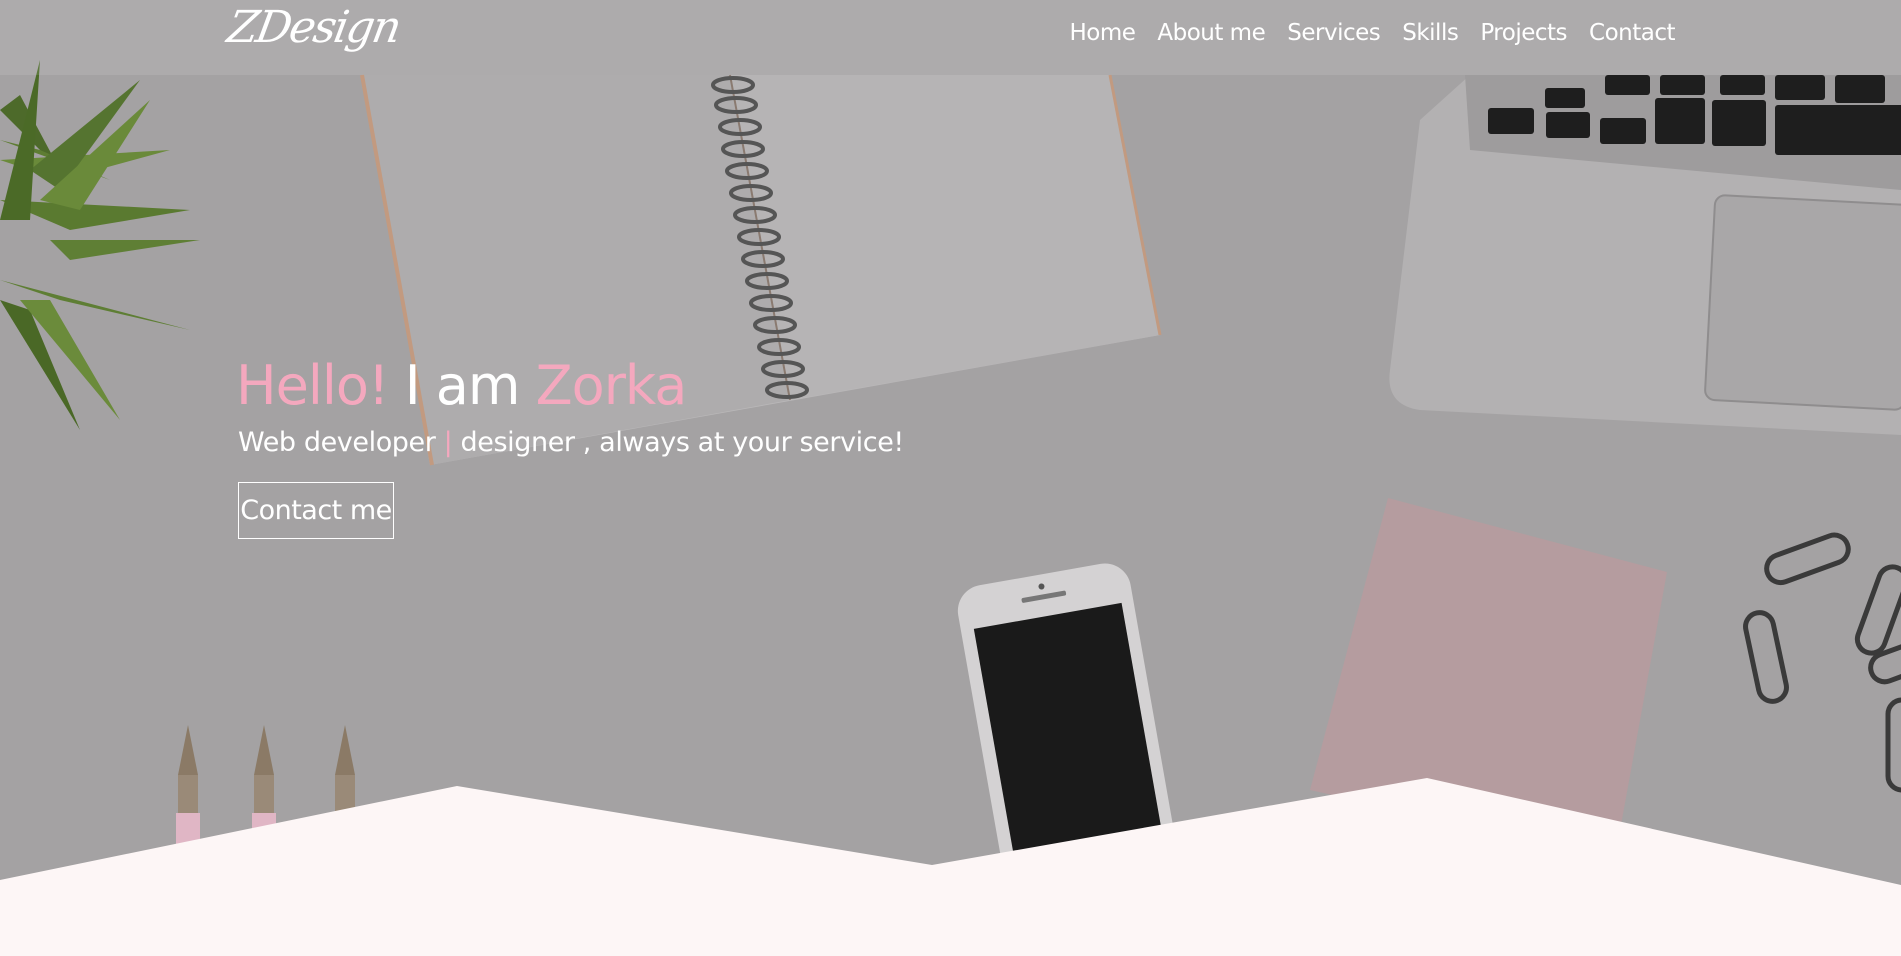  I want to click on nav-link-skills: Skills, so click(1430, 33).